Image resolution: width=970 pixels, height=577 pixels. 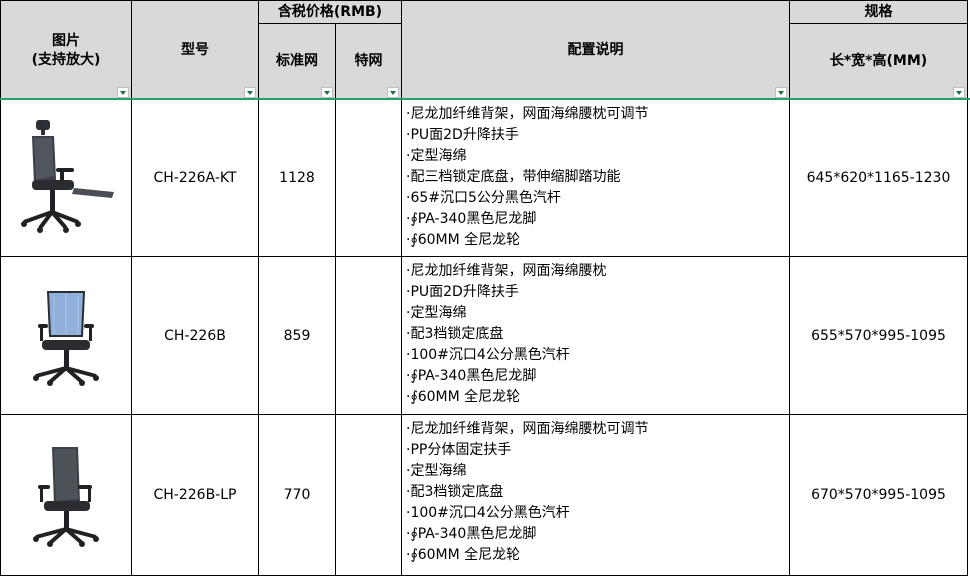 I want to click on table-row-3-dims: 670*570*995-1095, so click(x=879, y=495).